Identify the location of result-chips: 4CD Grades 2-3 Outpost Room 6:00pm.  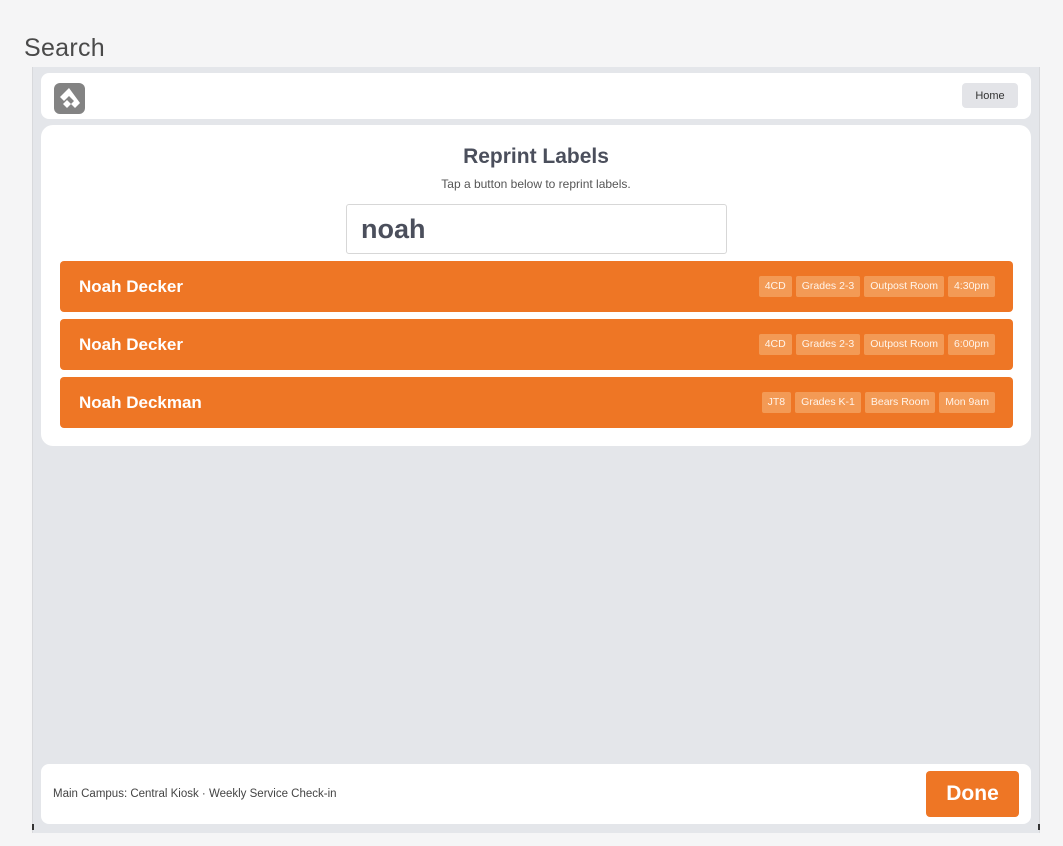
(876, 344).